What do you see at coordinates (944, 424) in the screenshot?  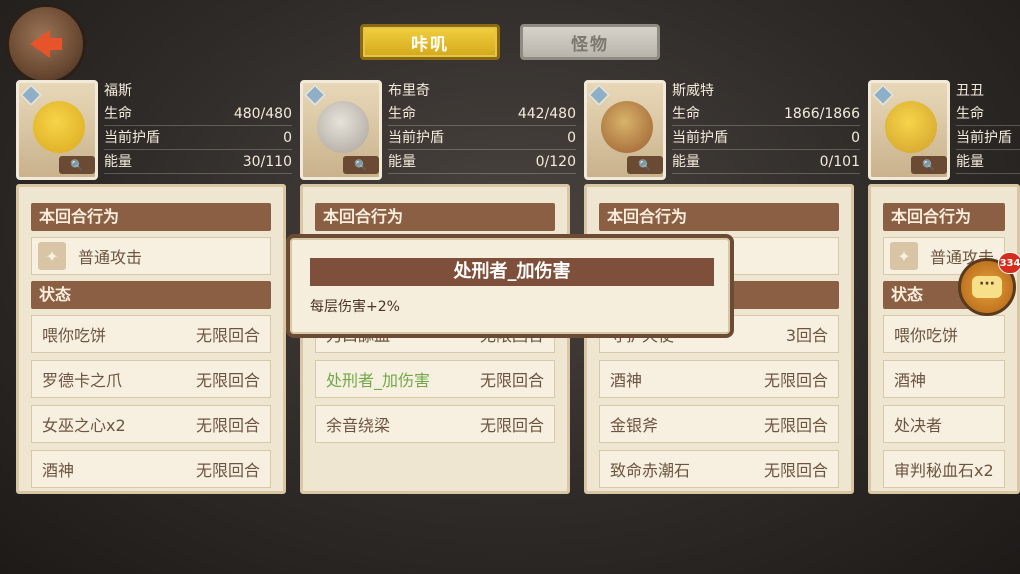 I see `status-item: 处决者` at bounding box center [944, 424].